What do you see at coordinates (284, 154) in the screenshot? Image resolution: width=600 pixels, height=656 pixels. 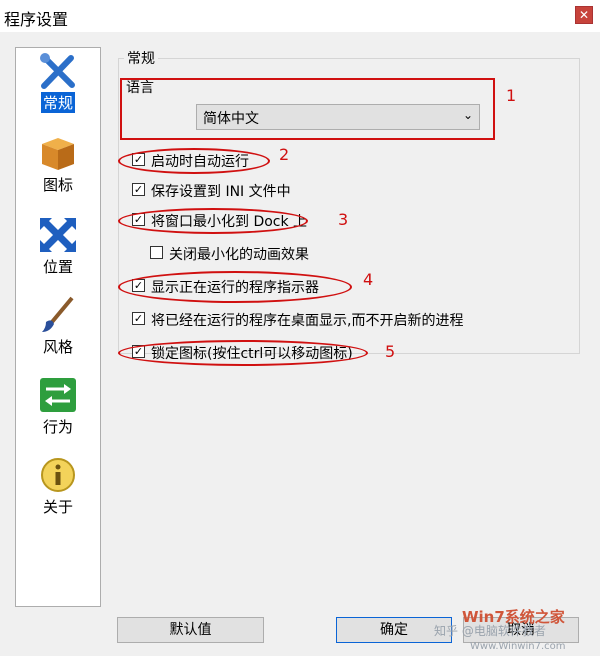 I see `annotation-number-2: 2` at bounding box center [284, 154].